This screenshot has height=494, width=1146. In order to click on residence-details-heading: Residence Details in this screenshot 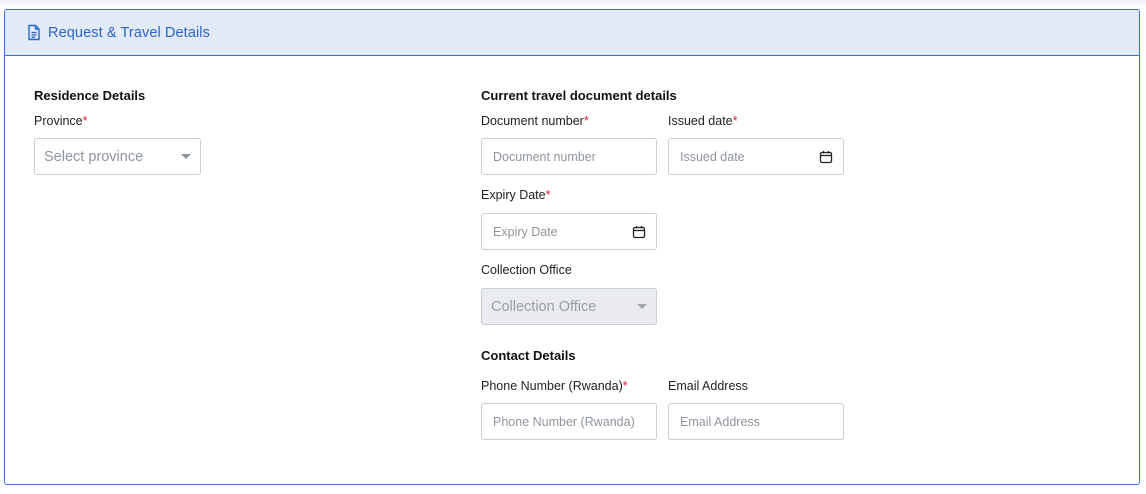, I will do `click(90, 95)`.